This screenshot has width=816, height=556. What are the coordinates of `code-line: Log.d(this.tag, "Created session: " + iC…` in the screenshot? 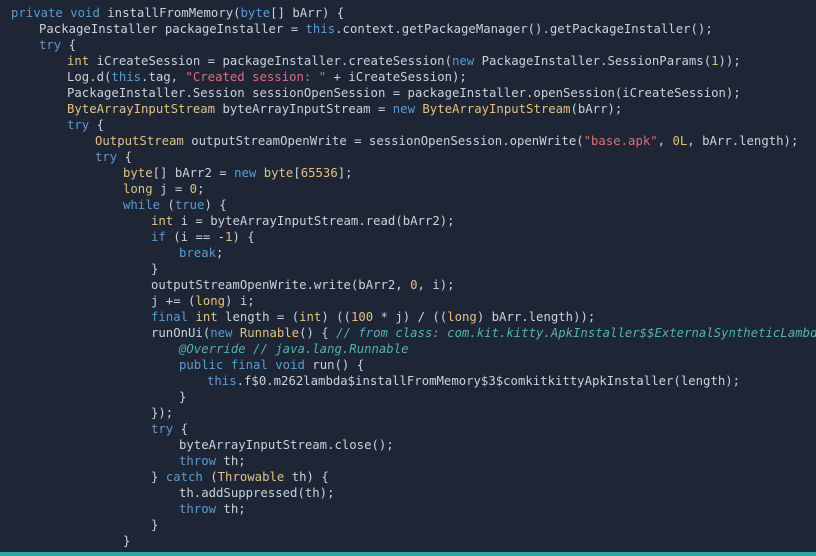 It's located at (413, 77).